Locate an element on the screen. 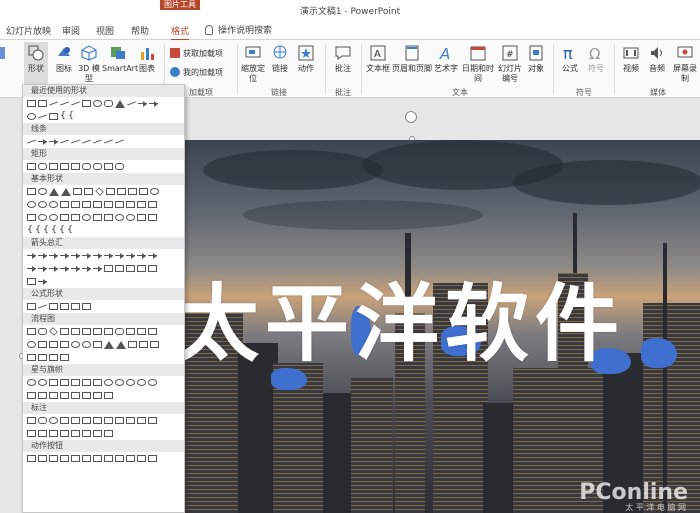 The height and width of the screenshot is (513, 700). l-shape is located at coordinates (97, 204).